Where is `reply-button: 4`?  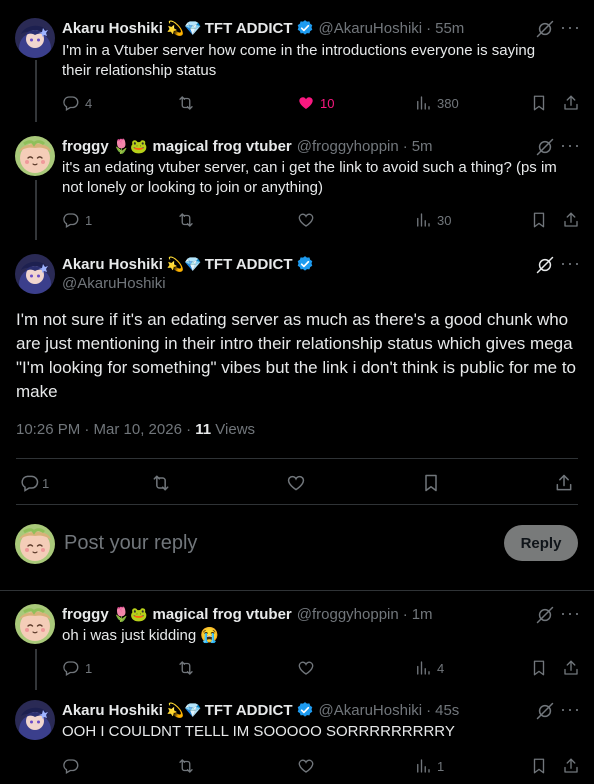
reply-button: 4 is located at coordinates (77, 103).